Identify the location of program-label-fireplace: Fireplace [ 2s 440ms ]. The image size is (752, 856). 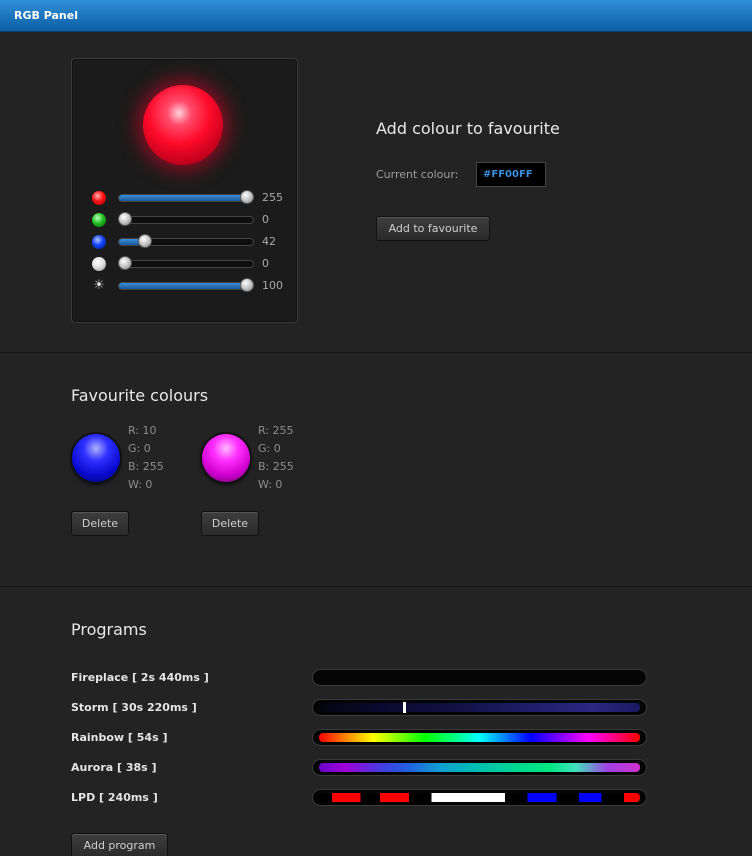
(140, 677).